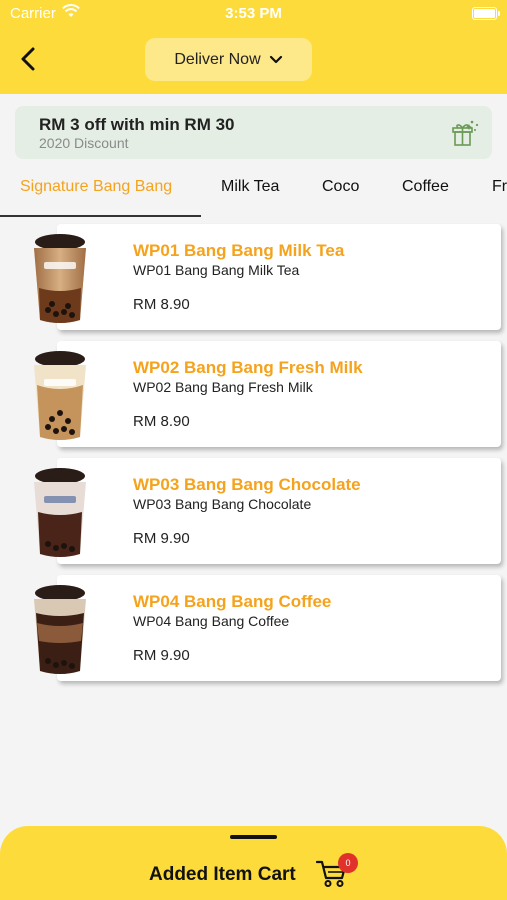 This screenshot has height=900, width=507. Describe the element at coordinates (253, 132) in the screenshot. I see `promo-banner: RM 3 off with min RM 30 2020 Discount` at that location.